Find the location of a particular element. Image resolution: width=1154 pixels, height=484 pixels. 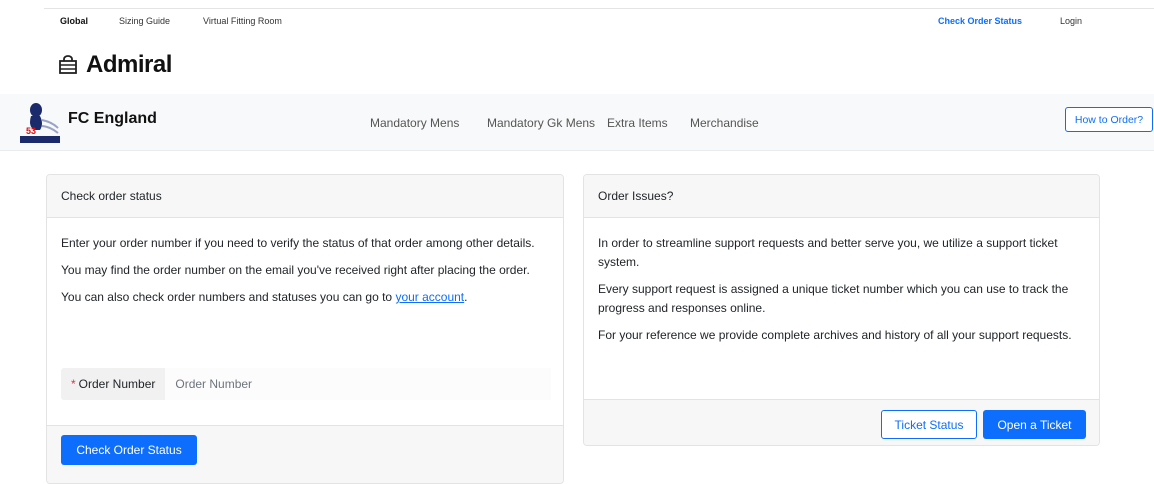

brand-name: Admiral is located at coordinates (129, 64).